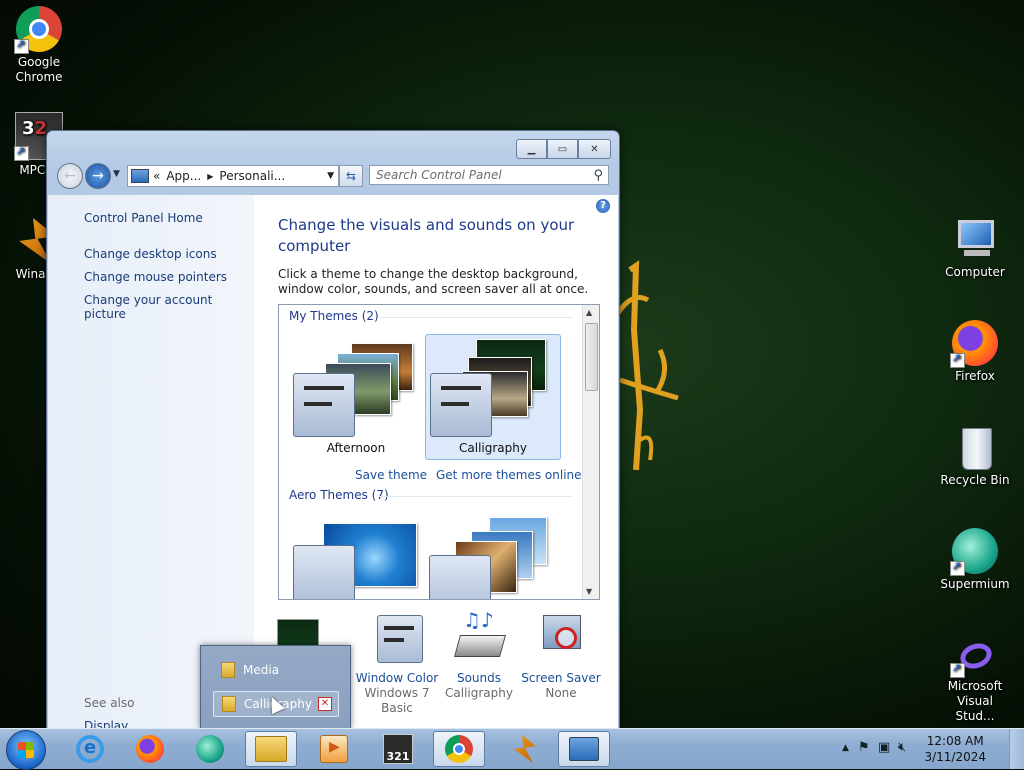  What do you see at coordinates (356, 558) in the screenshot?
I see `theme-aero-windows7` at bounding box center [356, 558].